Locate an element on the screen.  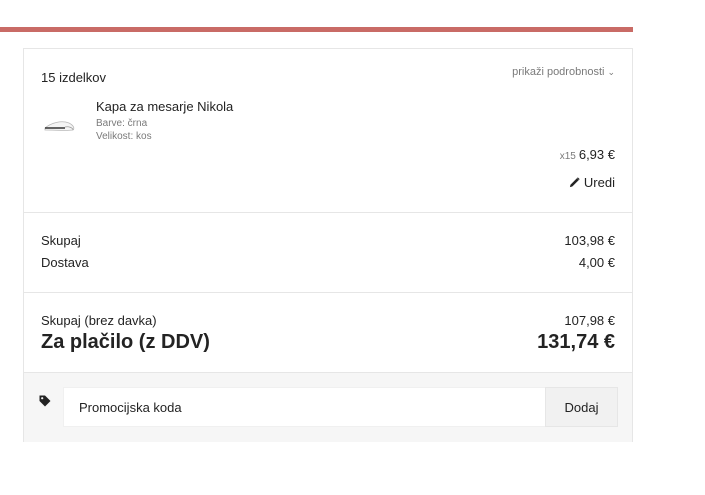
tag-icon is located at coordinates (45, 401).